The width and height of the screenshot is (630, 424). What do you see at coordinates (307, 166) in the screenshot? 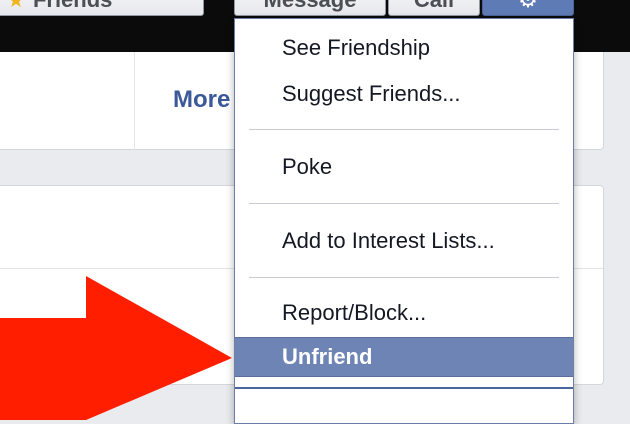
I see `menu-item-label: Poke` at bounding box center [307, 166].